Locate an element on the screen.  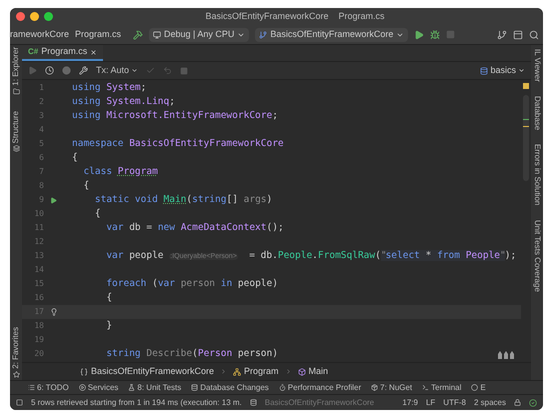
status-message: 5 rows retrieved starting from 1 in 194 ms (execution: 13 m. is located at coordinates (136, 402).